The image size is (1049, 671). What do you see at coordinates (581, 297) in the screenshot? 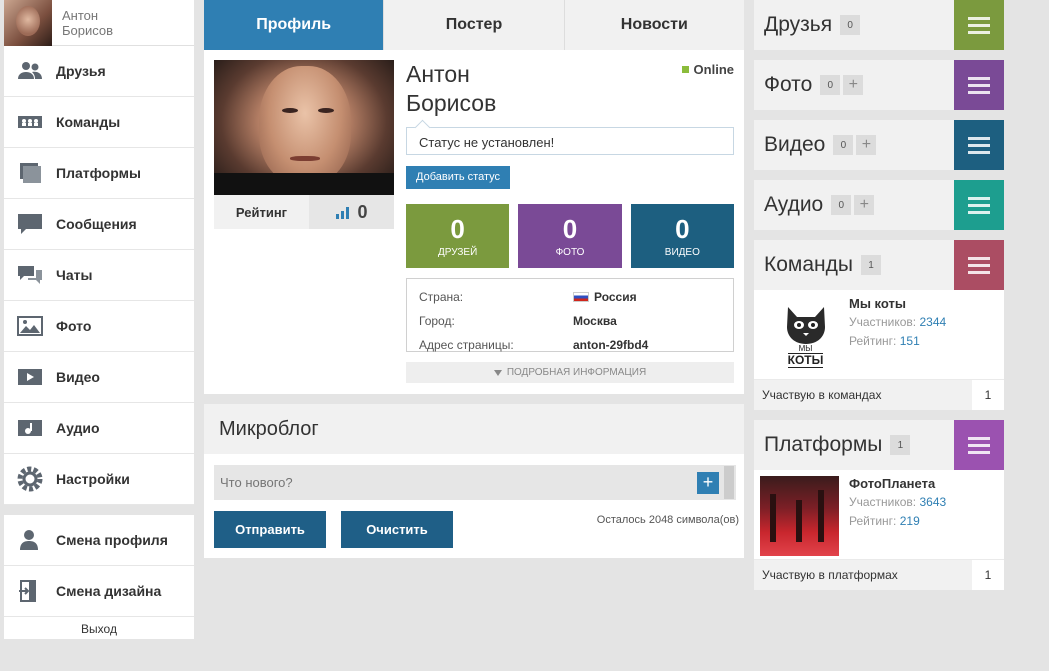
I see `russia-flag-icon` at bounding box center [581, 297].